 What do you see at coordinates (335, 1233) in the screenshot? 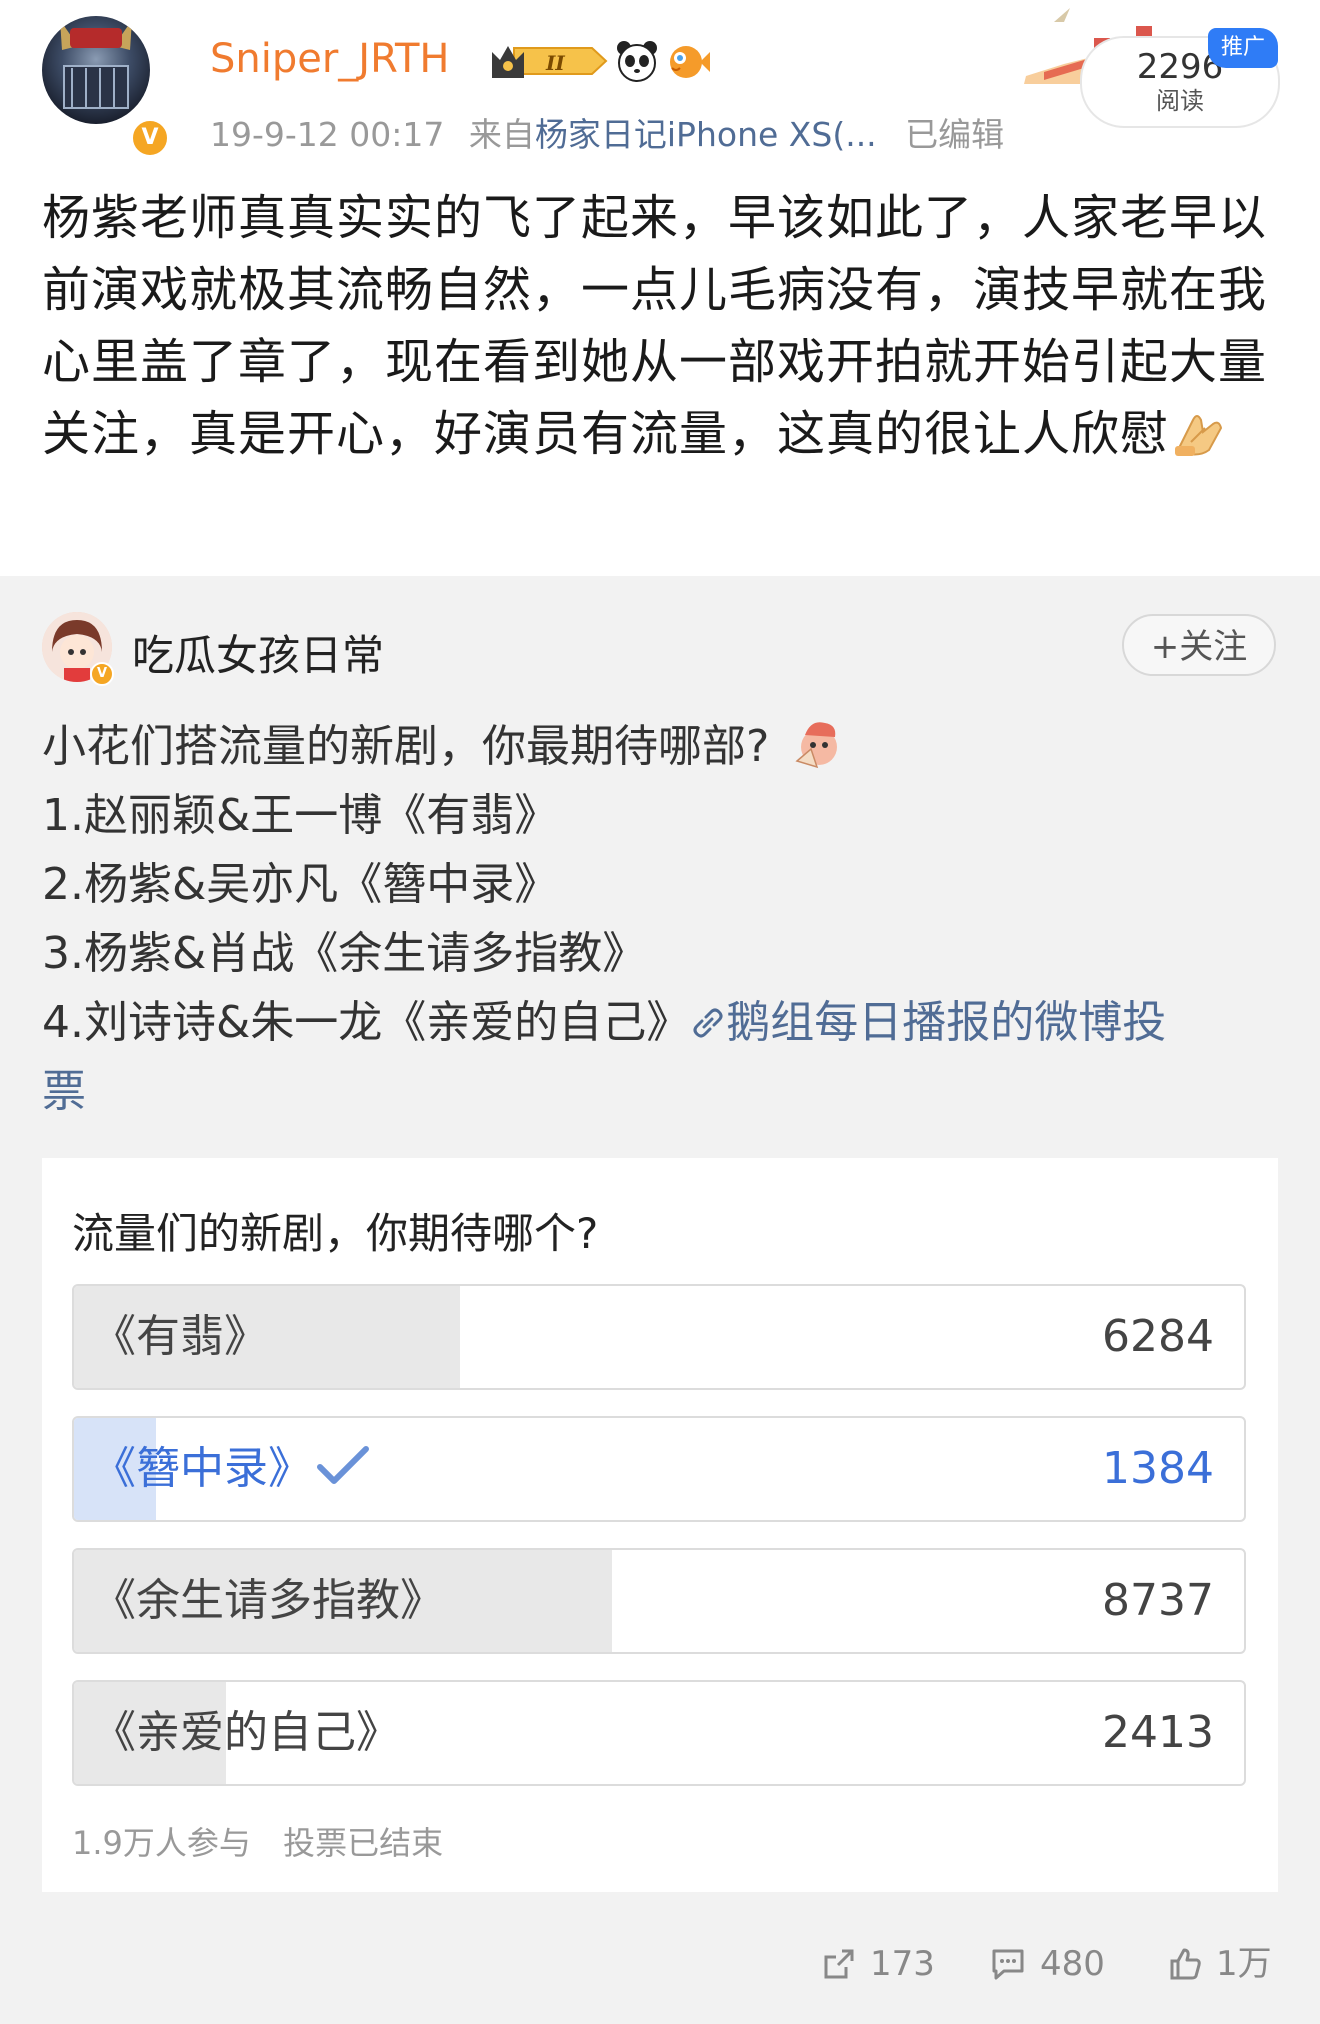
I see `poll-title: 流量们的新剧，你期待哪个?` at bounding box center [335, 1233].